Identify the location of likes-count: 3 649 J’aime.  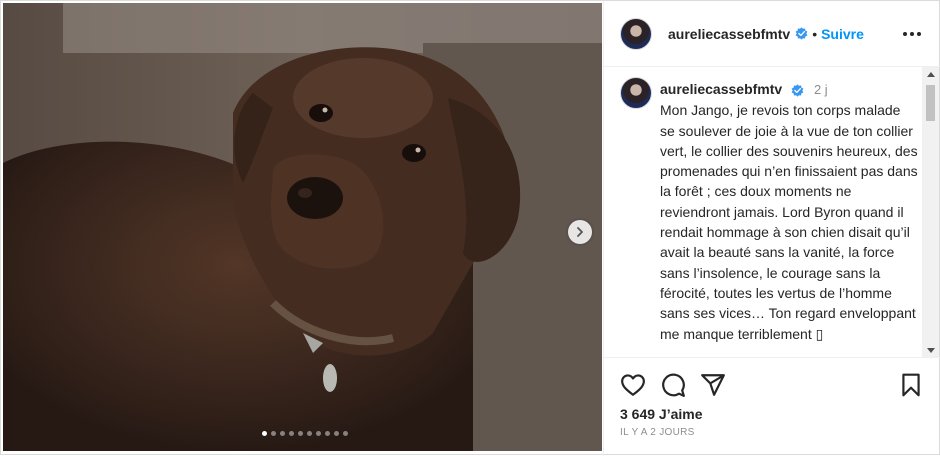
(661, 414).